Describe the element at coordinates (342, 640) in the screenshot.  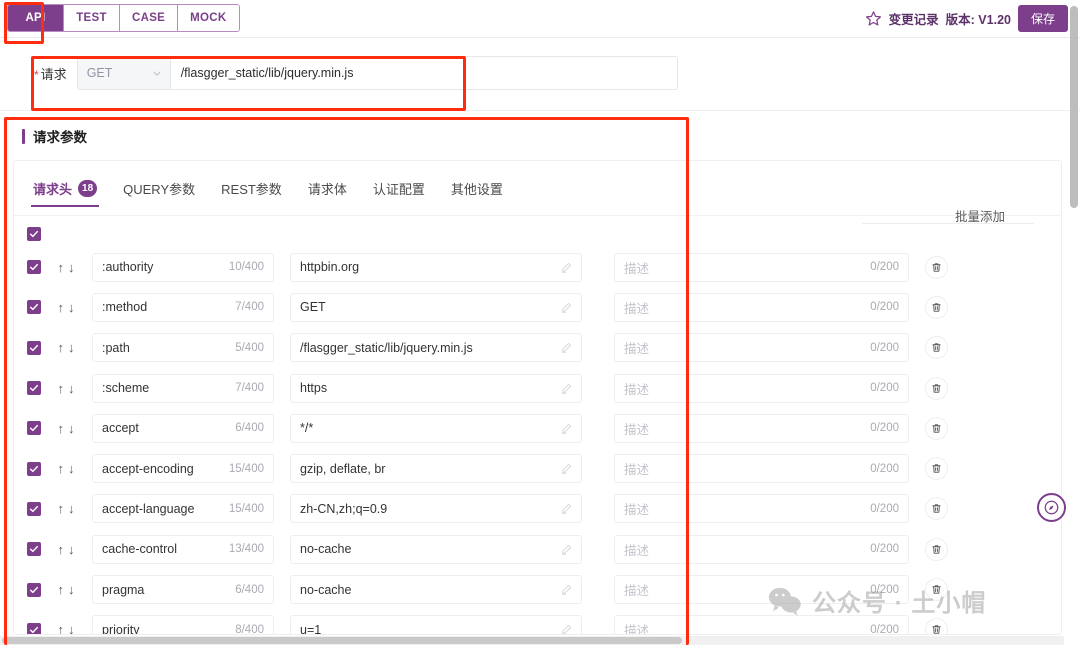
I see `horizontal-scrollbar-thumb` at that location.